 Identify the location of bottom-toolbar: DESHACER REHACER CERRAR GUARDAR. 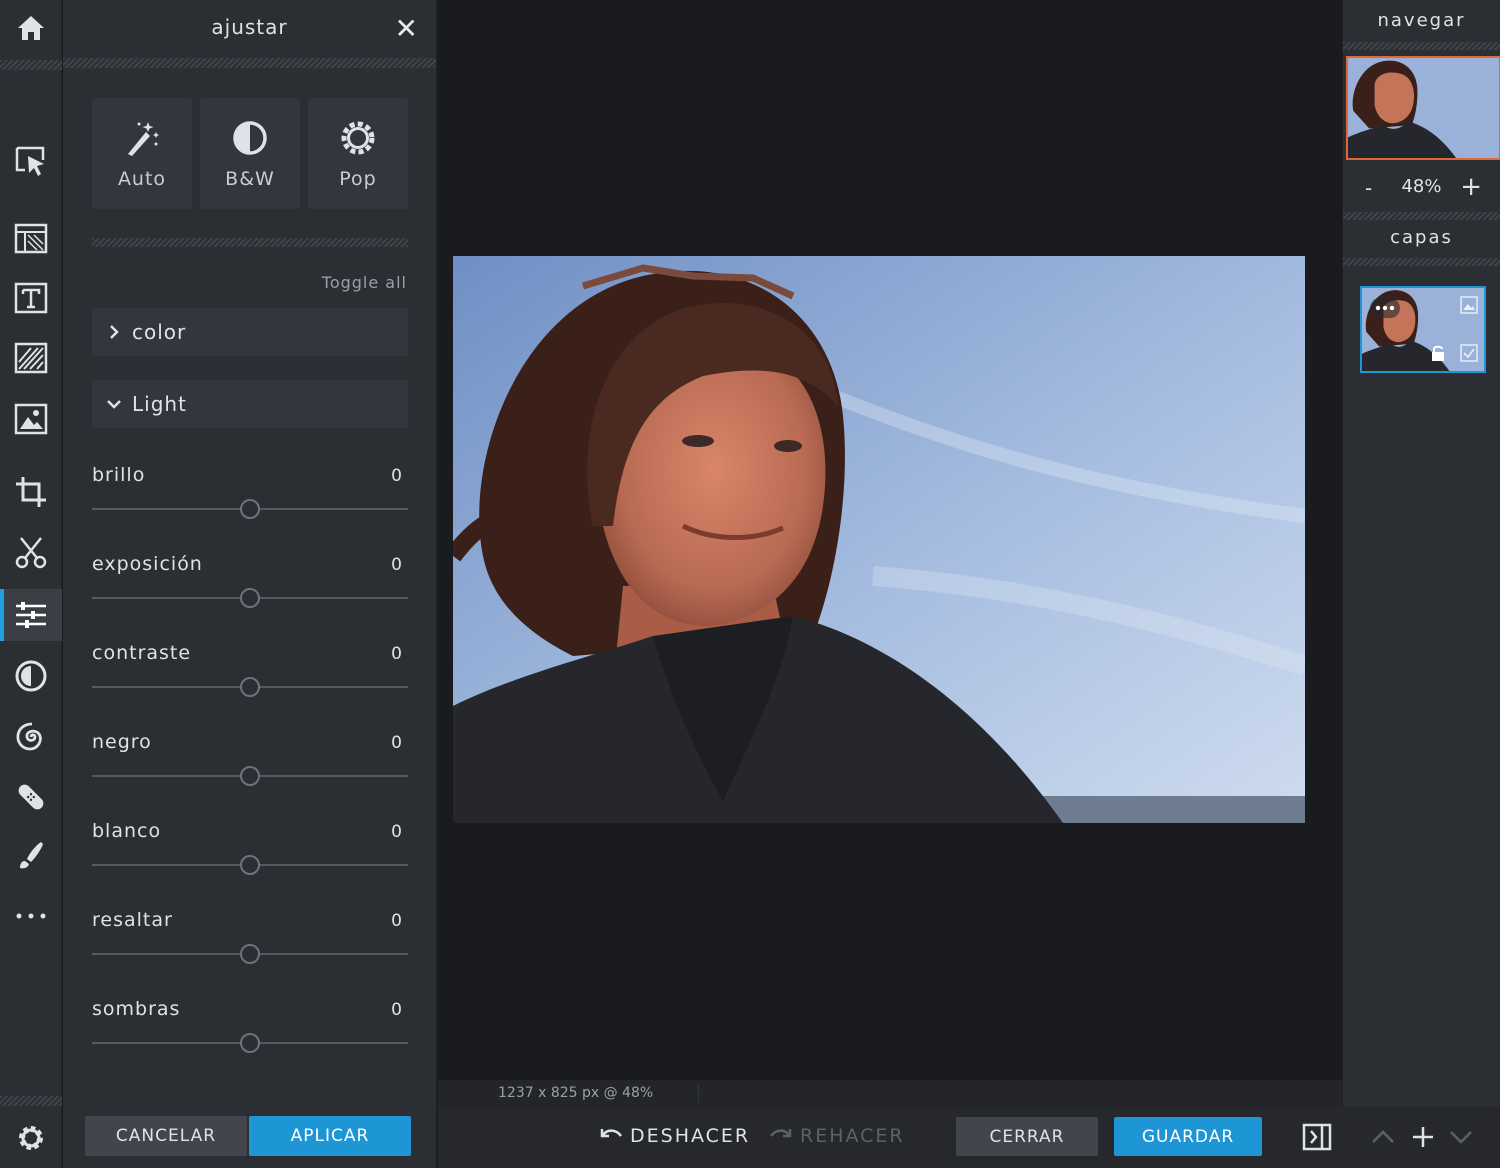
(969, 1137).